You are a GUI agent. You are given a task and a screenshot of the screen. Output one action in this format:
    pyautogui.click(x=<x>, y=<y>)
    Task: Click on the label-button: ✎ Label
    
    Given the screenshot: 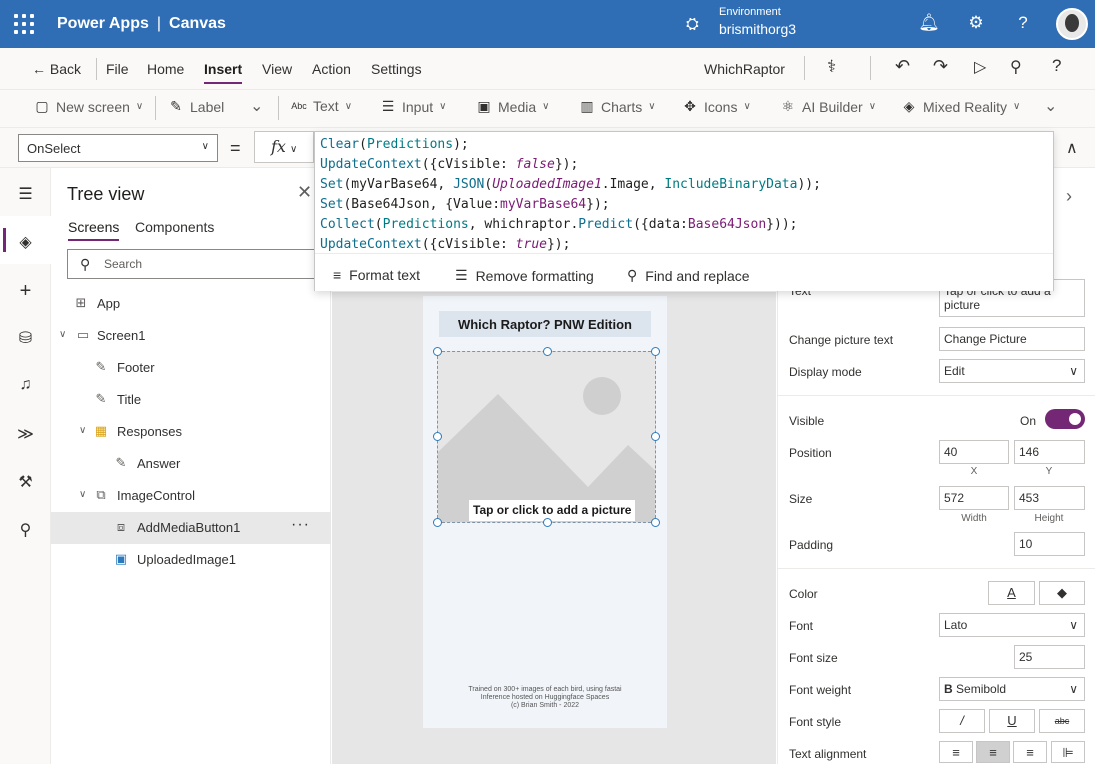 What is the action you would take?
    pyautogui.click(x=196, y=106)
    